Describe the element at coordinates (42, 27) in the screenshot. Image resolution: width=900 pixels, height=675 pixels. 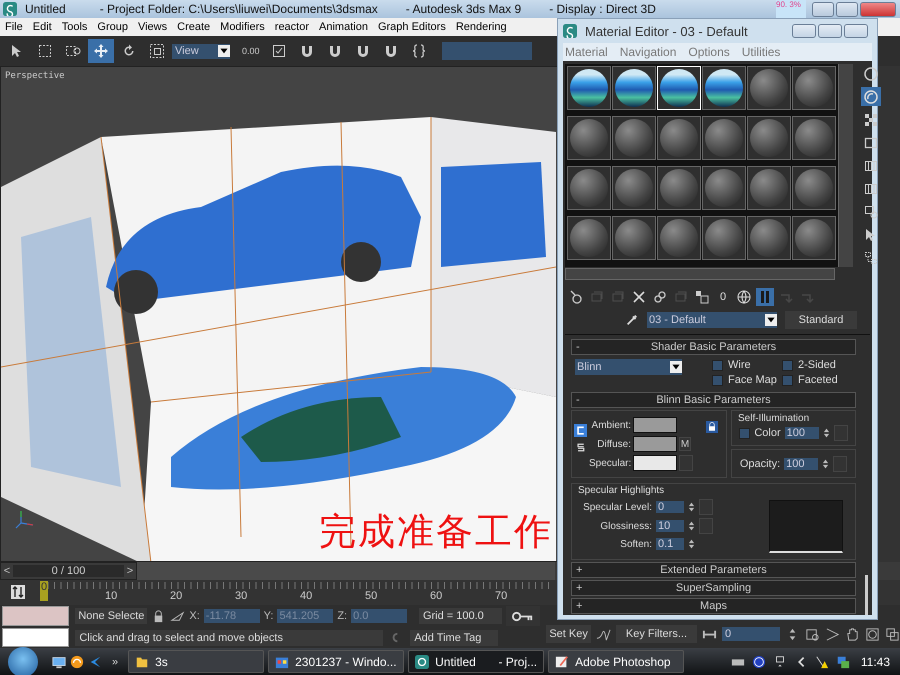
I see `menu-item: Edit` at that location.